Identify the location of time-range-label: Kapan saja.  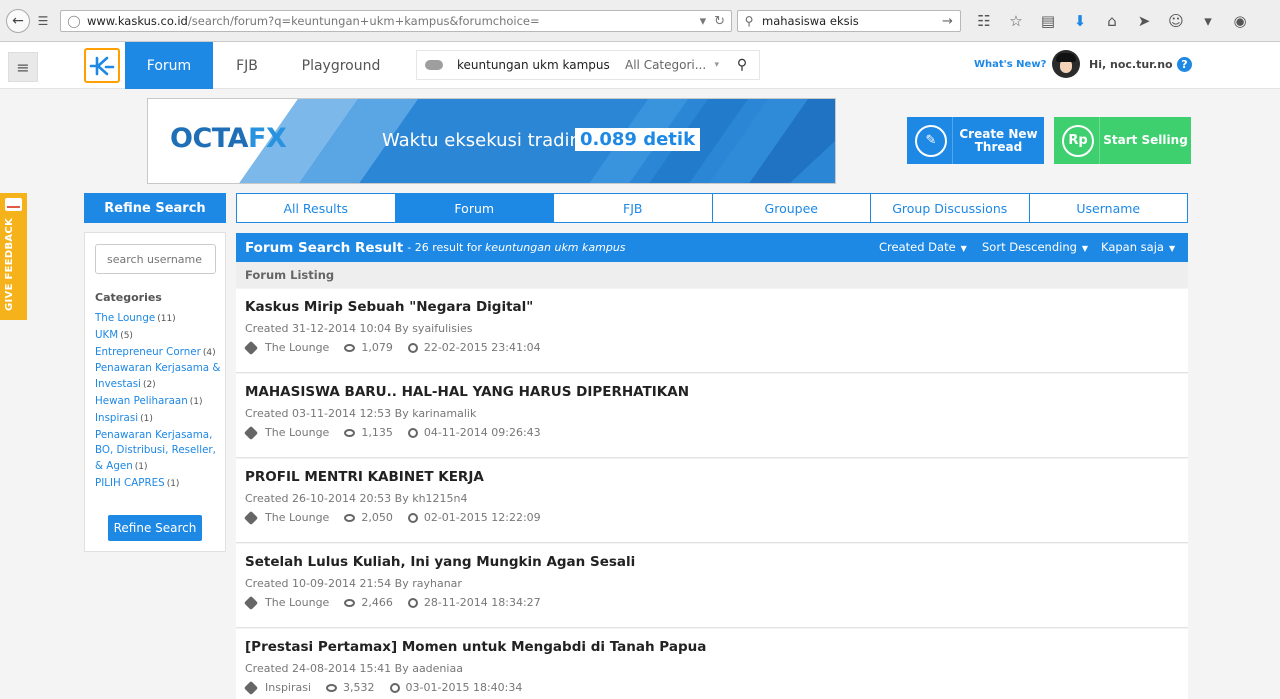
(1132, 247).